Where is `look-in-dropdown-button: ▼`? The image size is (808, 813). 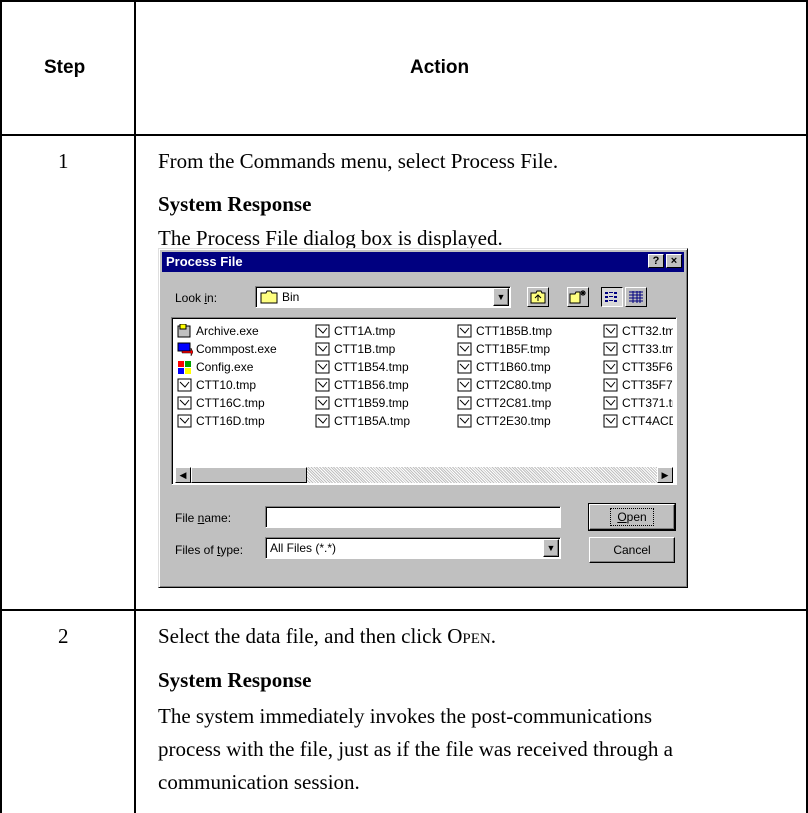
look-in-dropdown-button: ▼ is located at coordinates (501, 297).